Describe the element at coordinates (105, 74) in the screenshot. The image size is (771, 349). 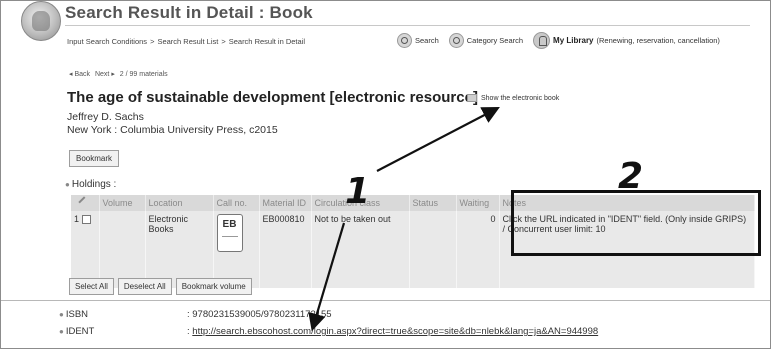
I see `next-link: Next ▸` at that location.